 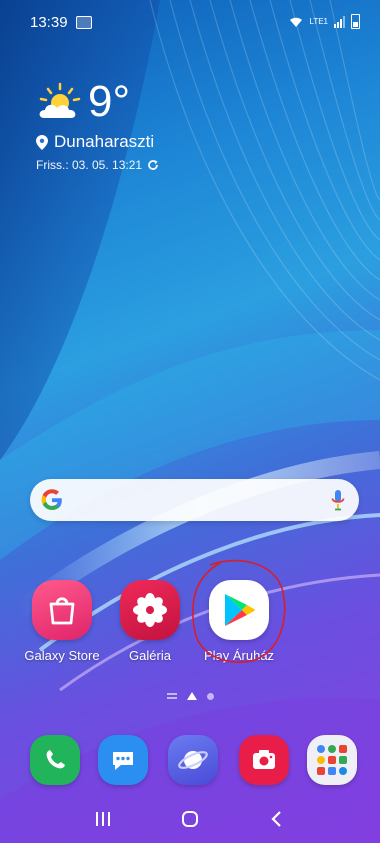 I want to click on back-icon, so click(x=276, y=819).